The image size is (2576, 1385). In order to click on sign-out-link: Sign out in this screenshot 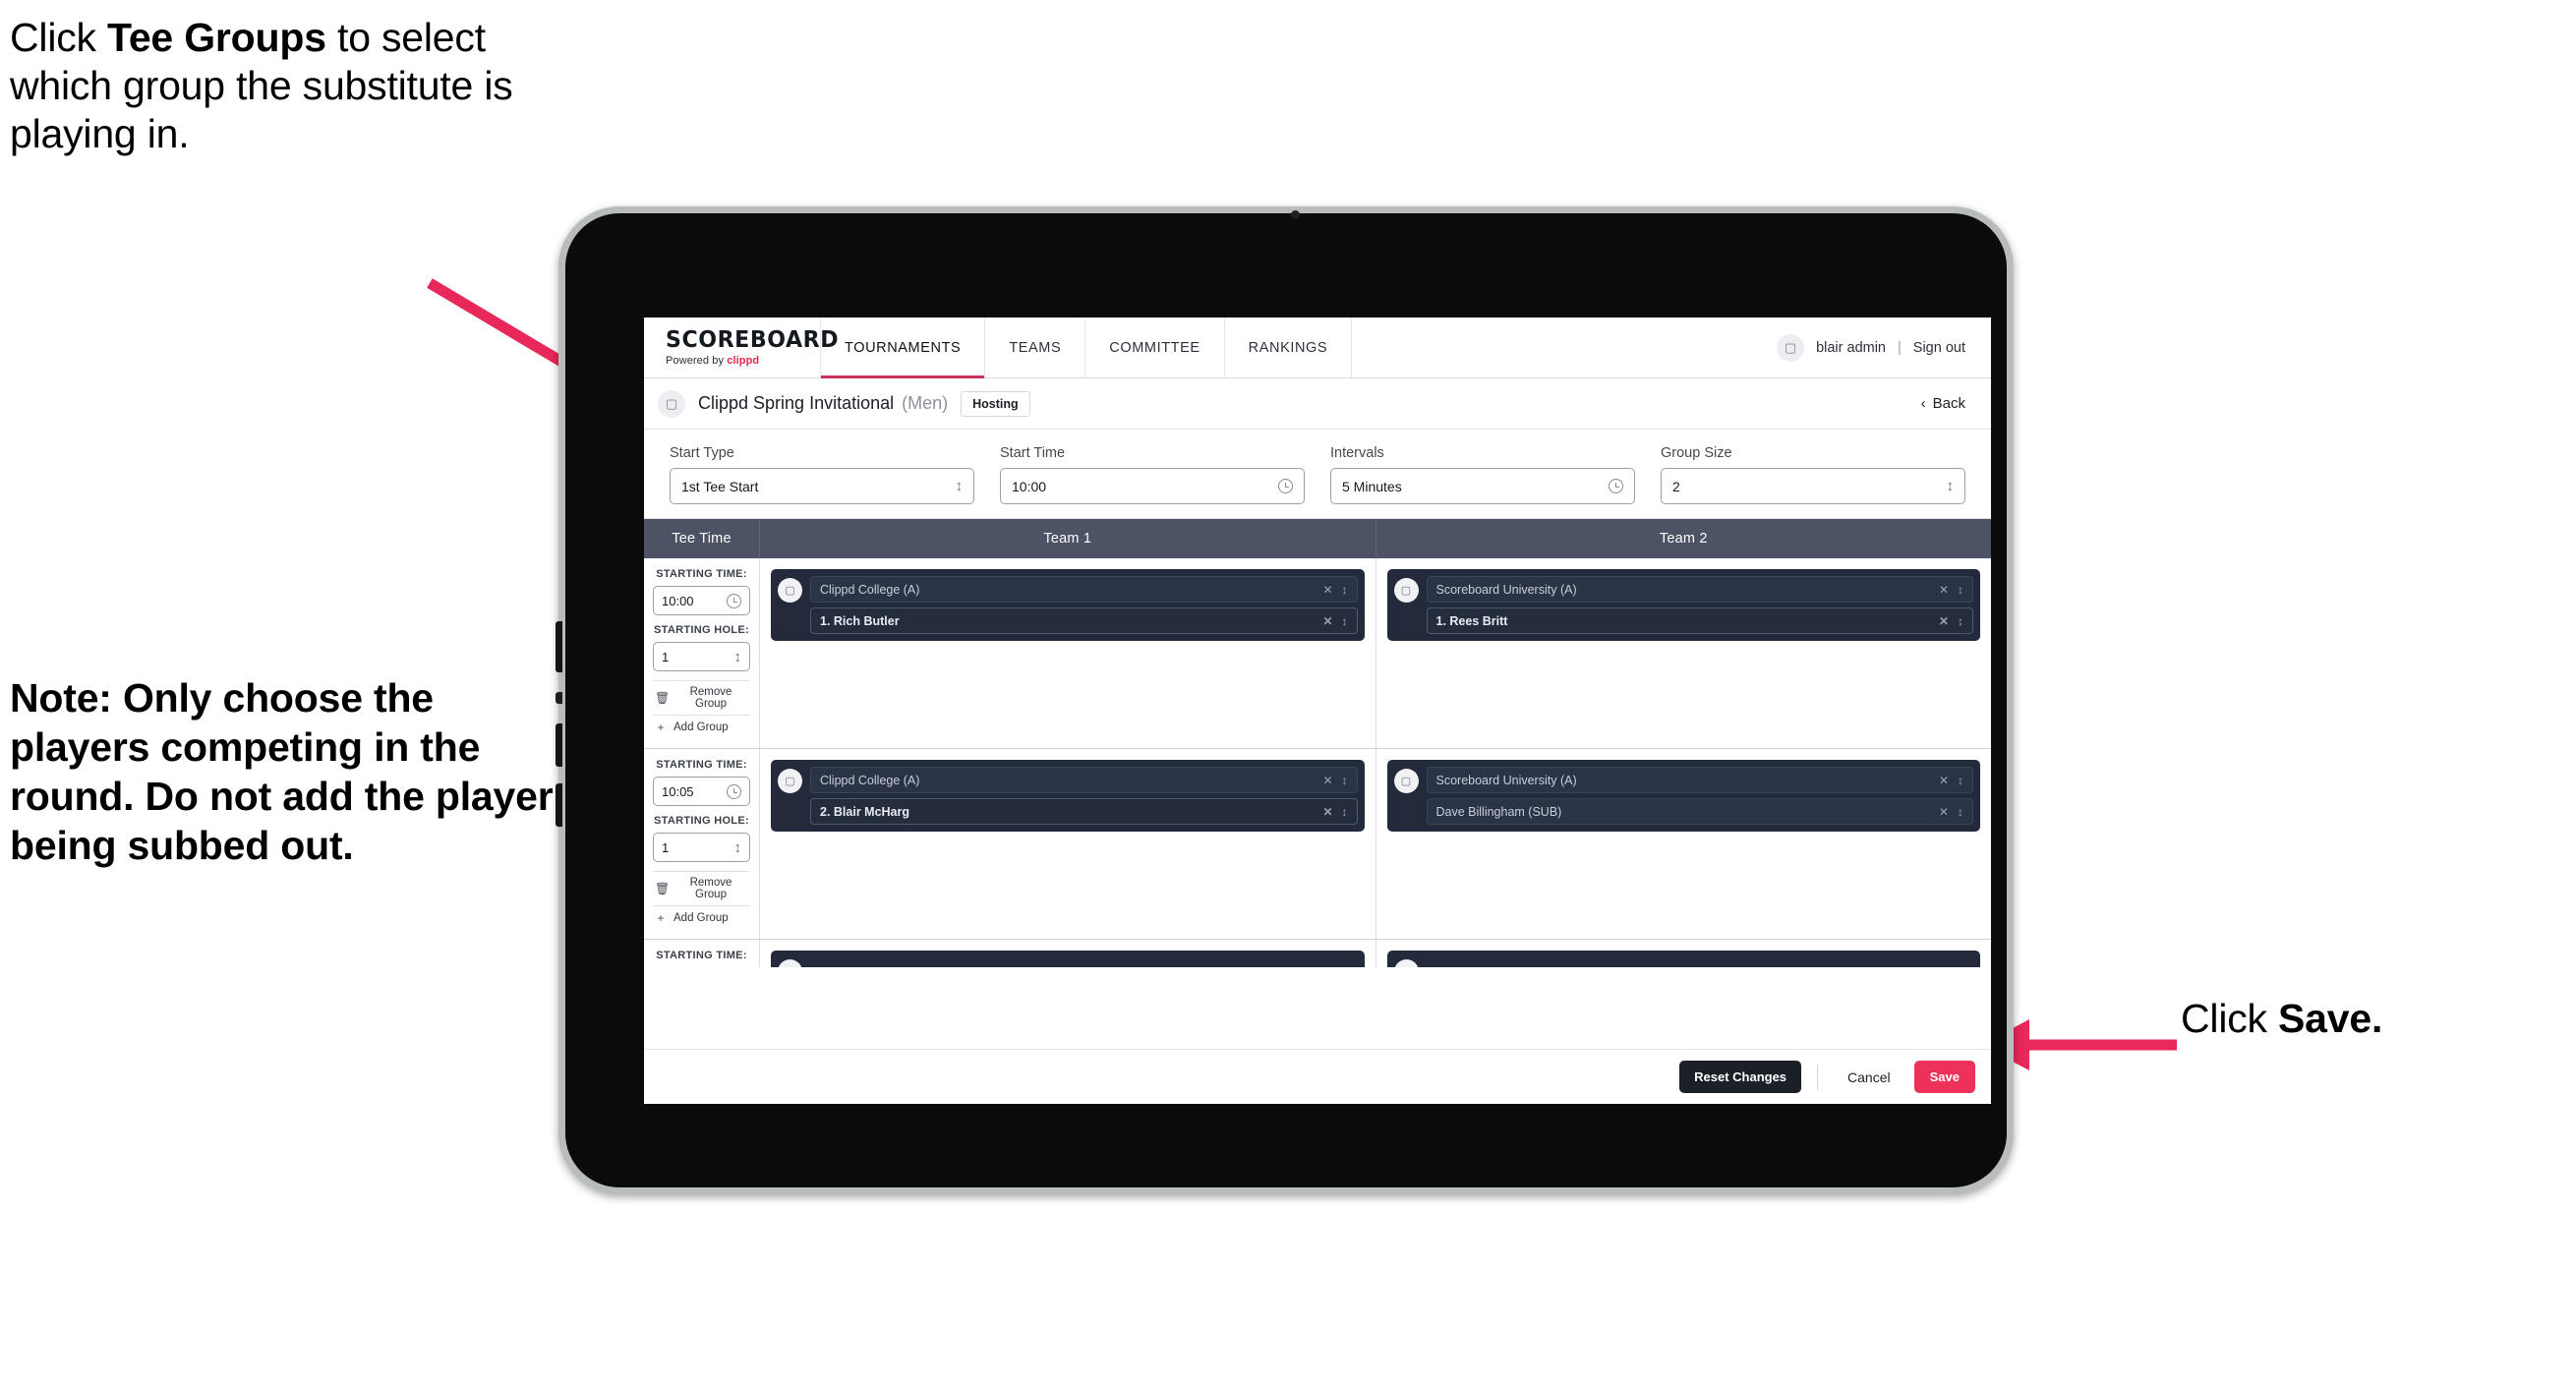, I will do `click(1939, 348)`.